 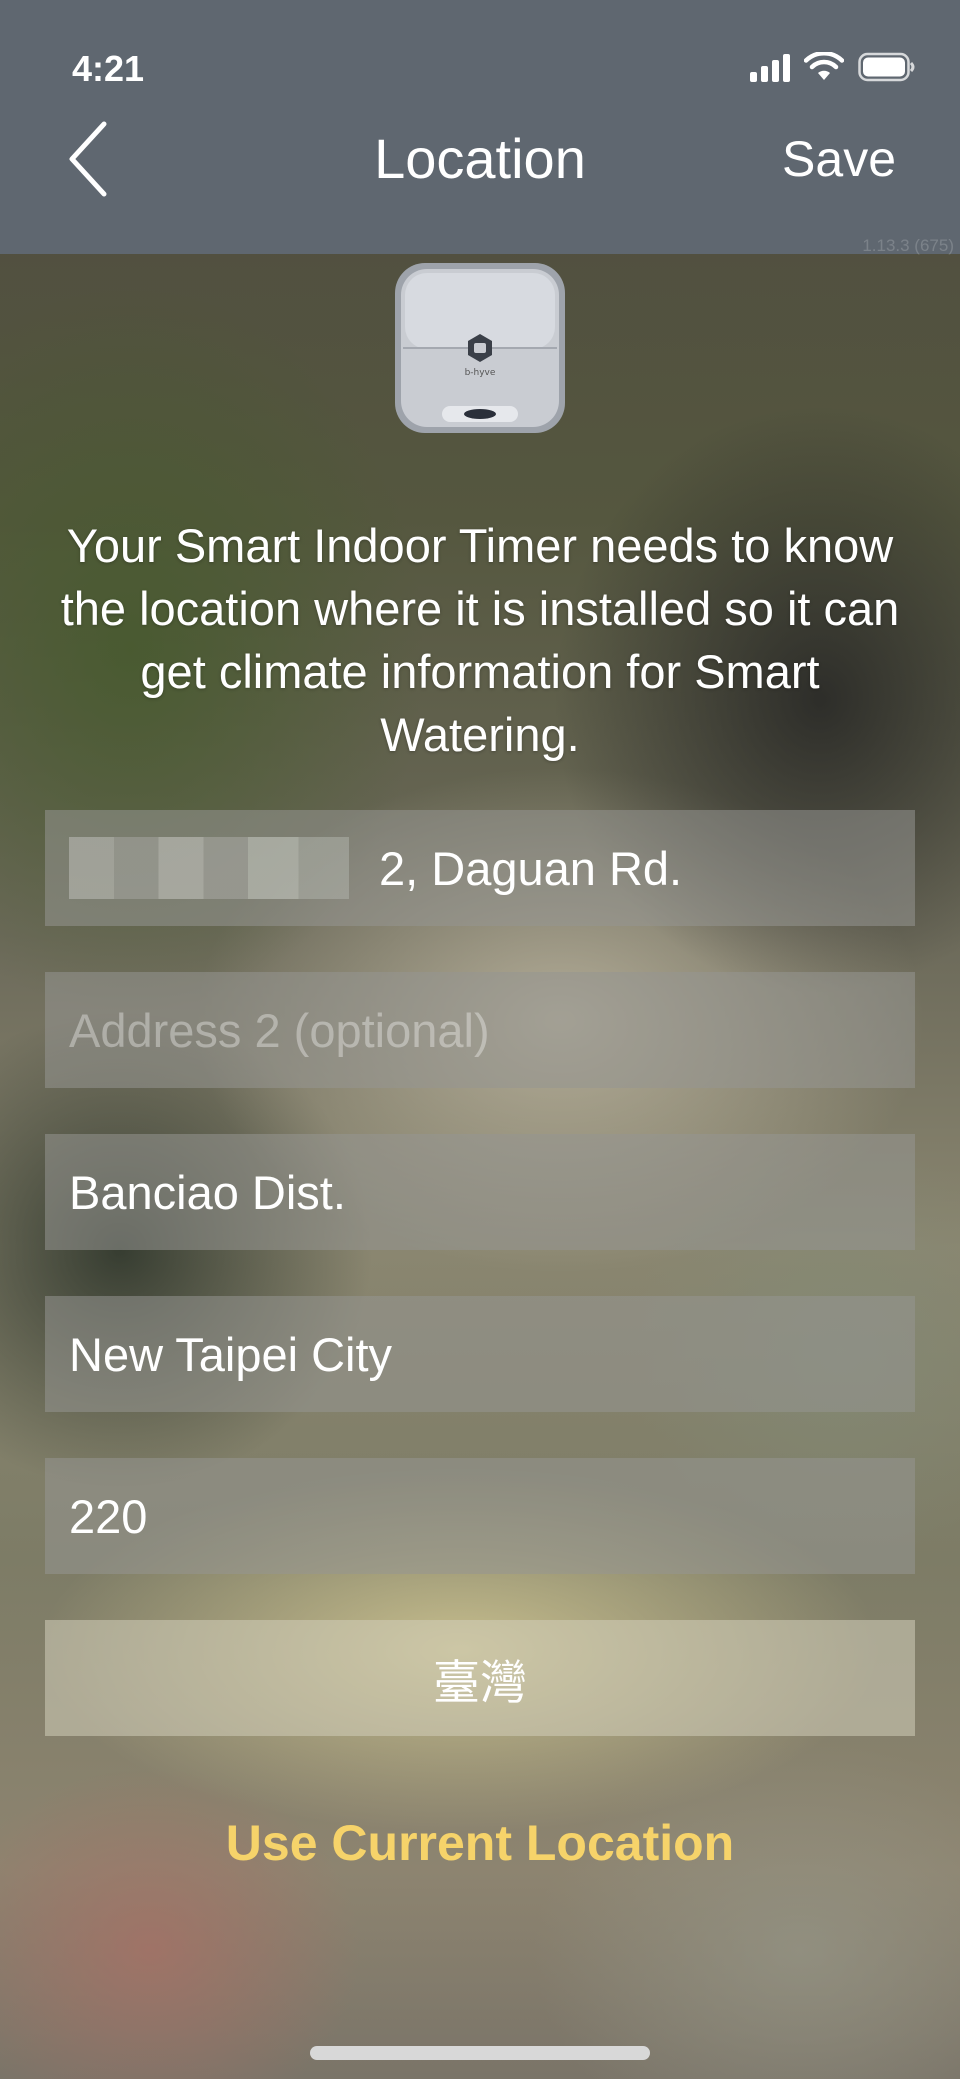 What do you see at coordinates (908, 245) in the screenshot?
I see `version-label: 1.13.3 (675)` at bounding box center [908, 245].